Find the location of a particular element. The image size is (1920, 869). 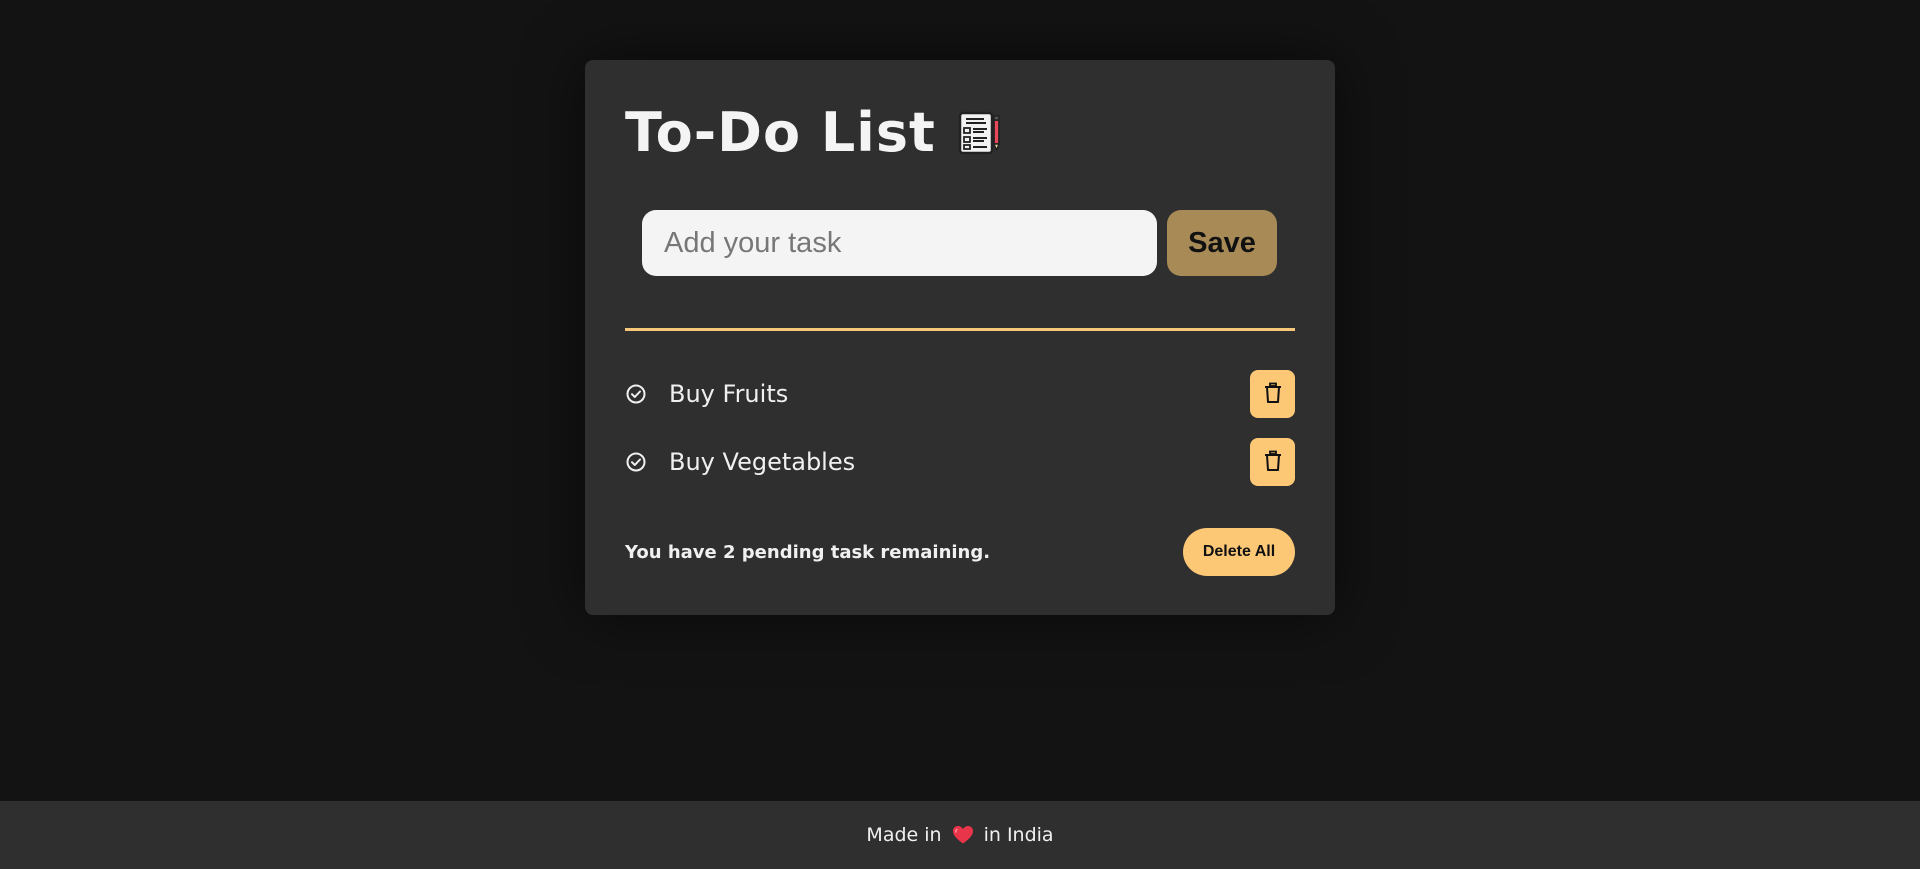

heart-icon is located at coordinates (963, 835).